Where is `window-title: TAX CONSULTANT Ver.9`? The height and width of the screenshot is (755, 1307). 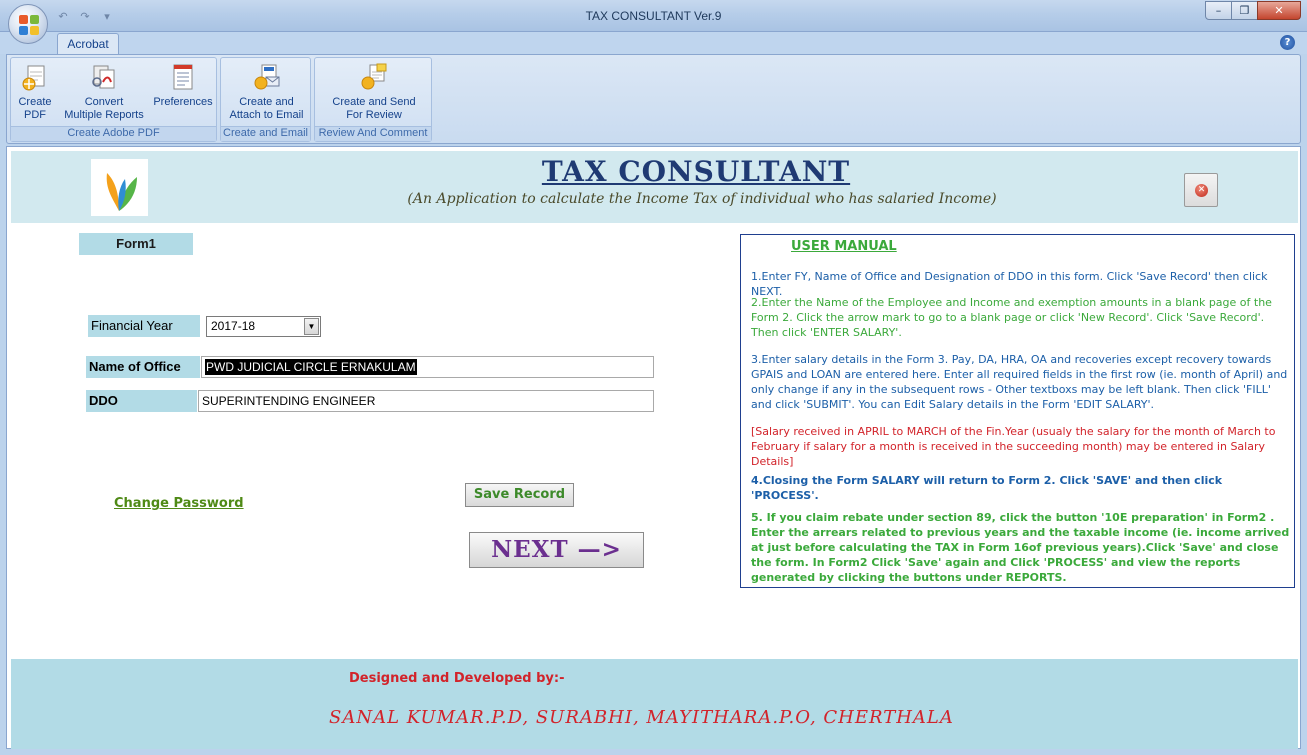 window-title: TAX CONSULTANT Ver.9 is located at coordinates (653, 16).